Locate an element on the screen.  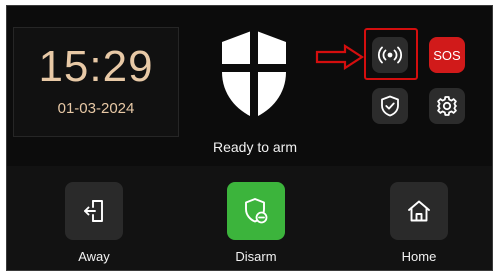
mode-away: Away is located at coordinates (94, 223).